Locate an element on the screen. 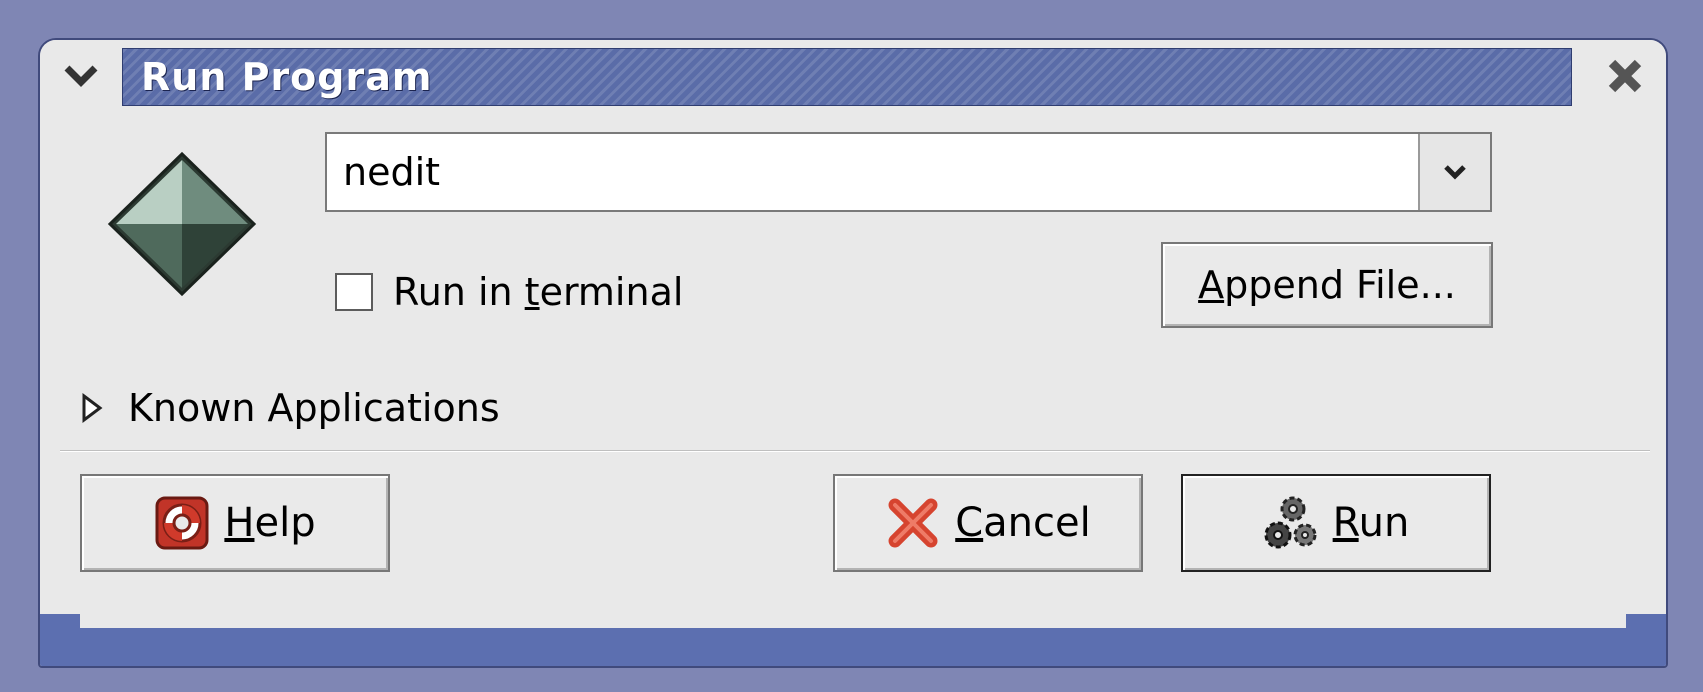 The height and width of the screenshot is (692, 1703). window-menu-button is located at coordinates (81, 76).